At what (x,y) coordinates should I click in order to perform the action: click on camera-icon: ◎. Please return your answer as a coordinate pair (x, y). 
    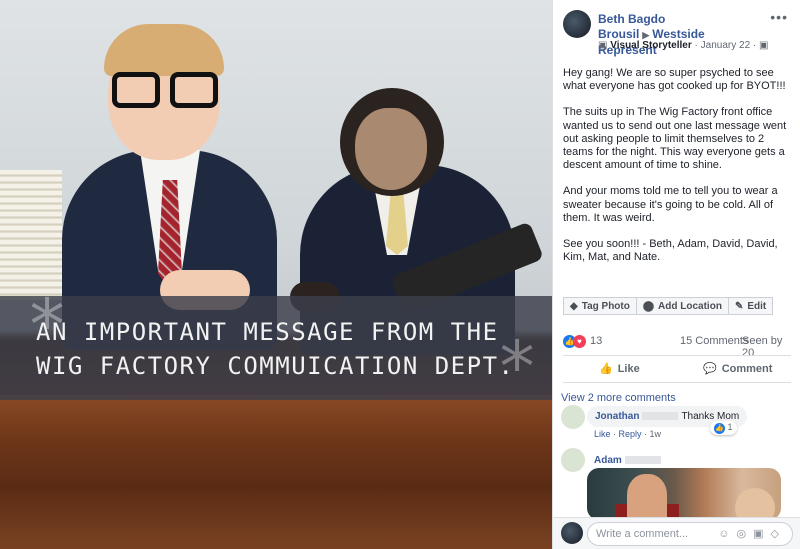
    Looking at the image, I should click on (745, 534).